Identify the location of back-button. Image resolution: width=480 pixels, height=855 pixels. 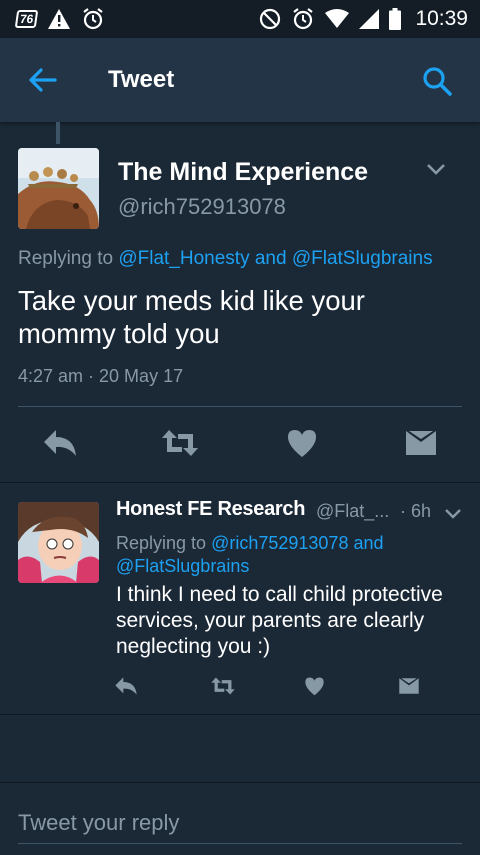
(42, 80).